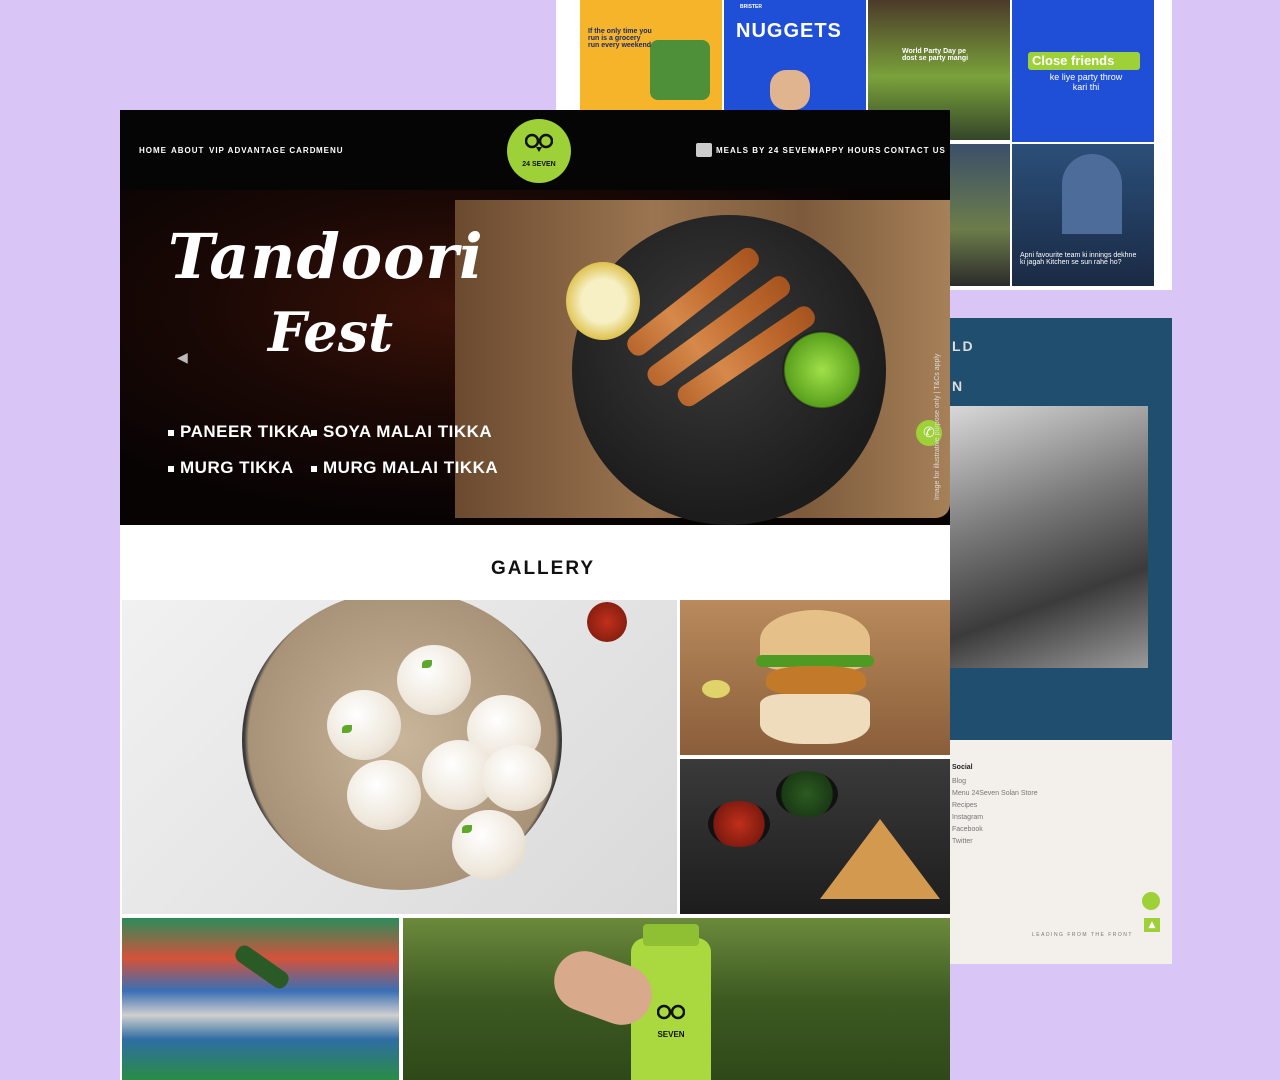 This screenshot has height=1080, width=1280. Describe the element at coordinates (1086, 82) in the screenshot. I see `instagram-tile-close-friends-text: ke liye party throw kari thi` at that location.